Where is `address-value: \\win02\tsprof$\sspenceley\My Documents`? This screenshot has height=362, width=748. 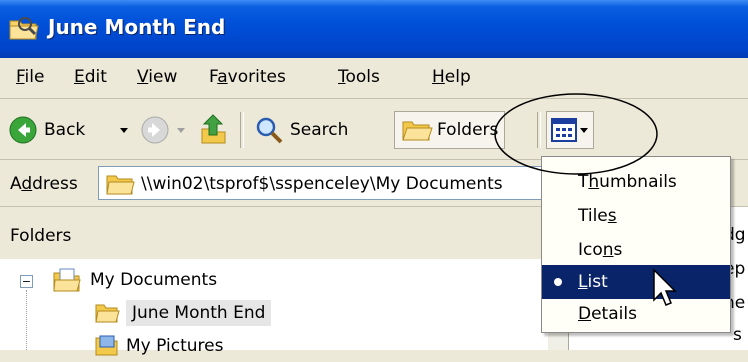 address-value: \\win02\tsprof$\sspenceley\My Documents is located at coordinates (322, 184).